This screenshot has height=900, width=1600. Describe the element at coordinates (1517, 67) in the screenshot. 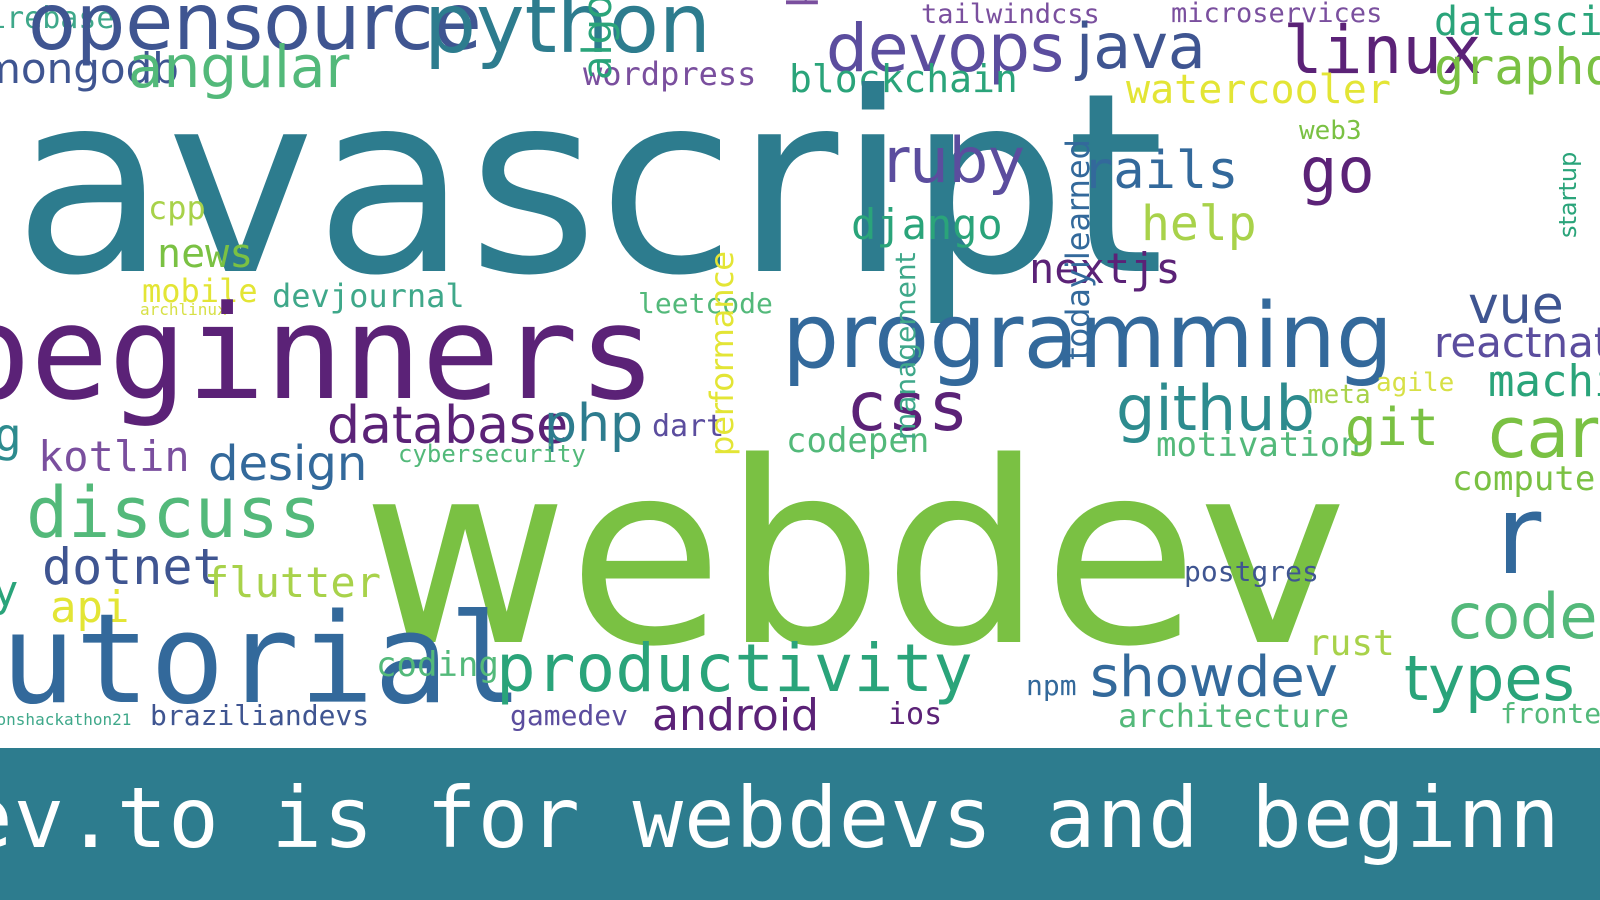

I see `cloud-word: graphql` at that location.